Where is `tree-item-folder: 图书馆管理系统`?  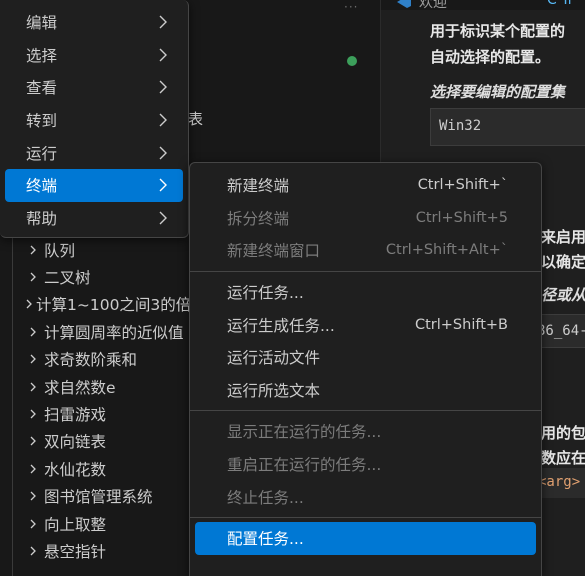
tree-item-folder: 图书馆管理系统 is located at coordinates (95, 496).